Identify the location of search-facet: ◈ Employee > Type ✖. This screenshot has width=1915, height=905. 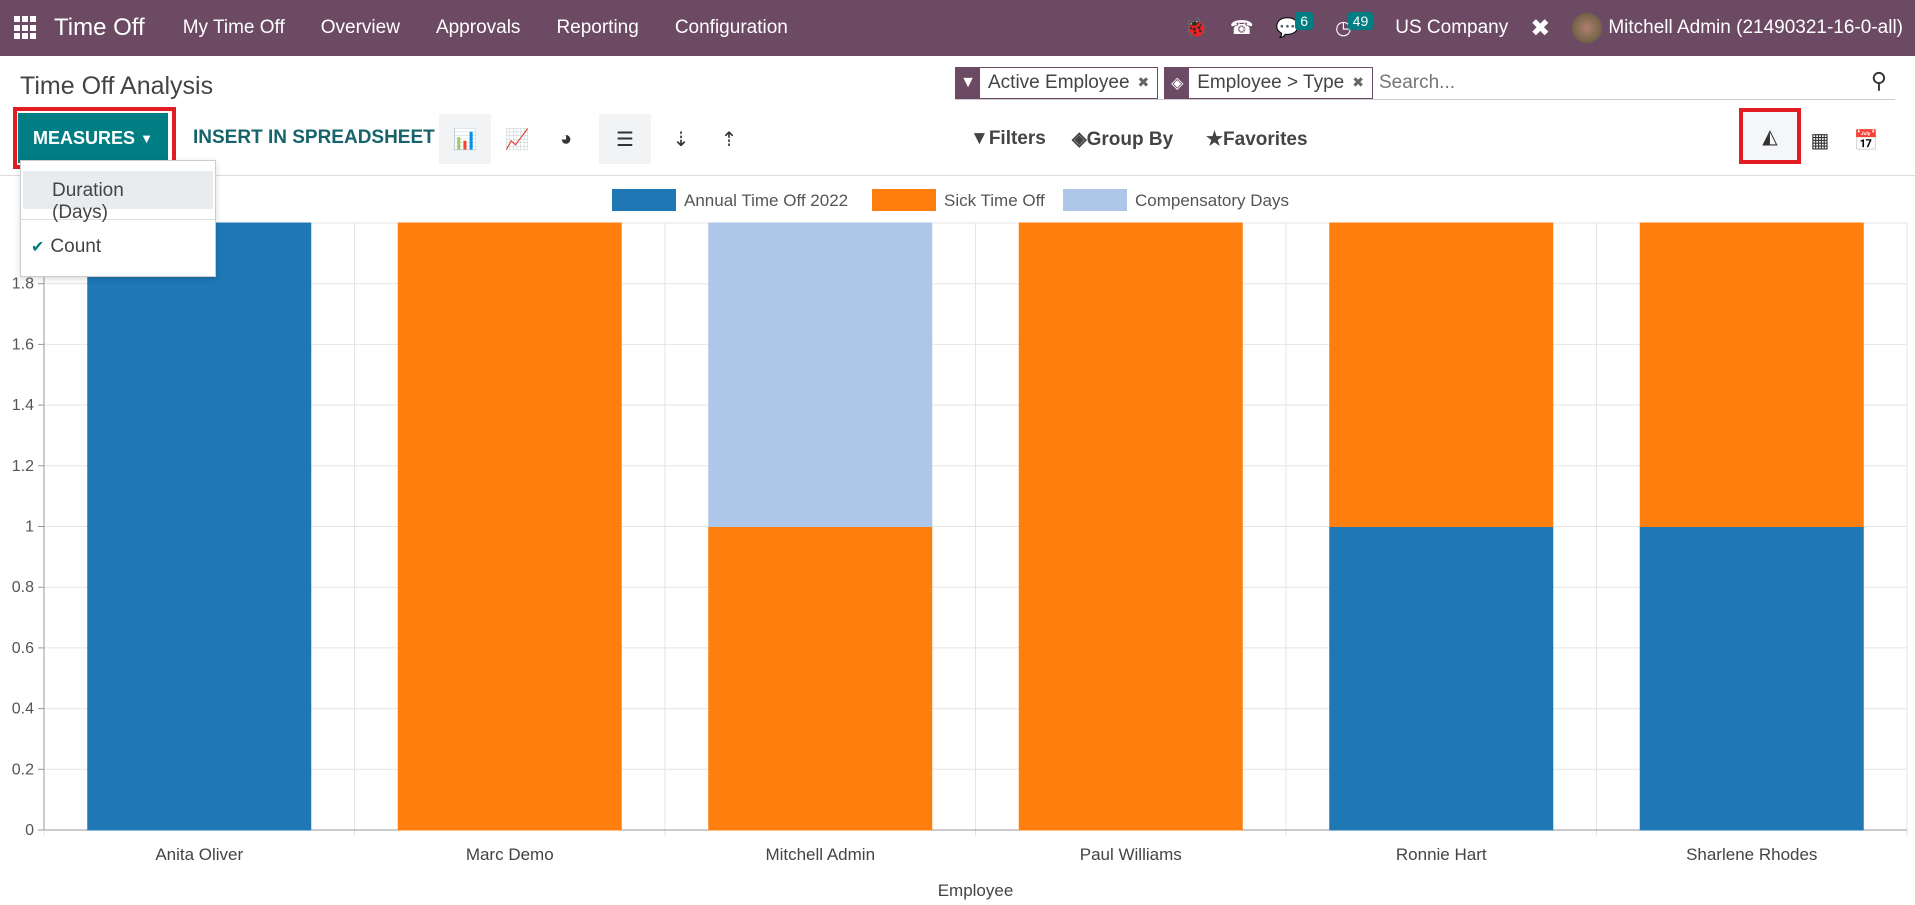
(1268, 82).